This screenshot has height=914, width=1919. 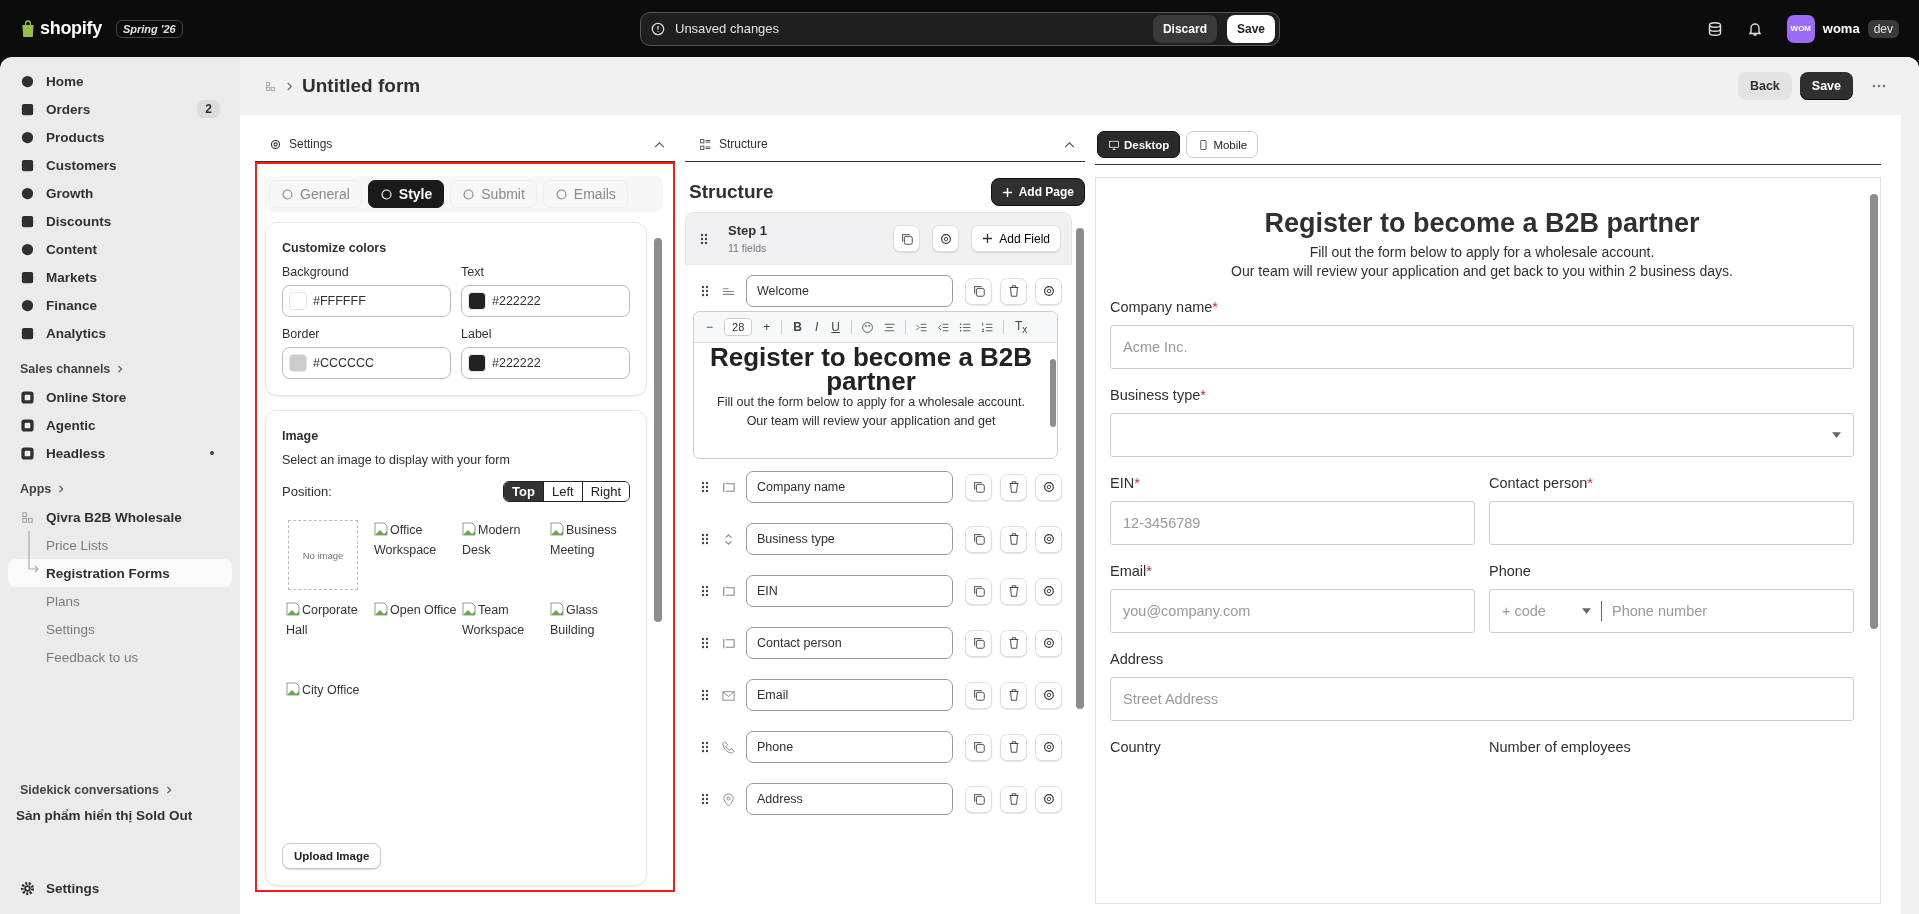 I want to click on segment-option: Top, so click(x=523, y=491).